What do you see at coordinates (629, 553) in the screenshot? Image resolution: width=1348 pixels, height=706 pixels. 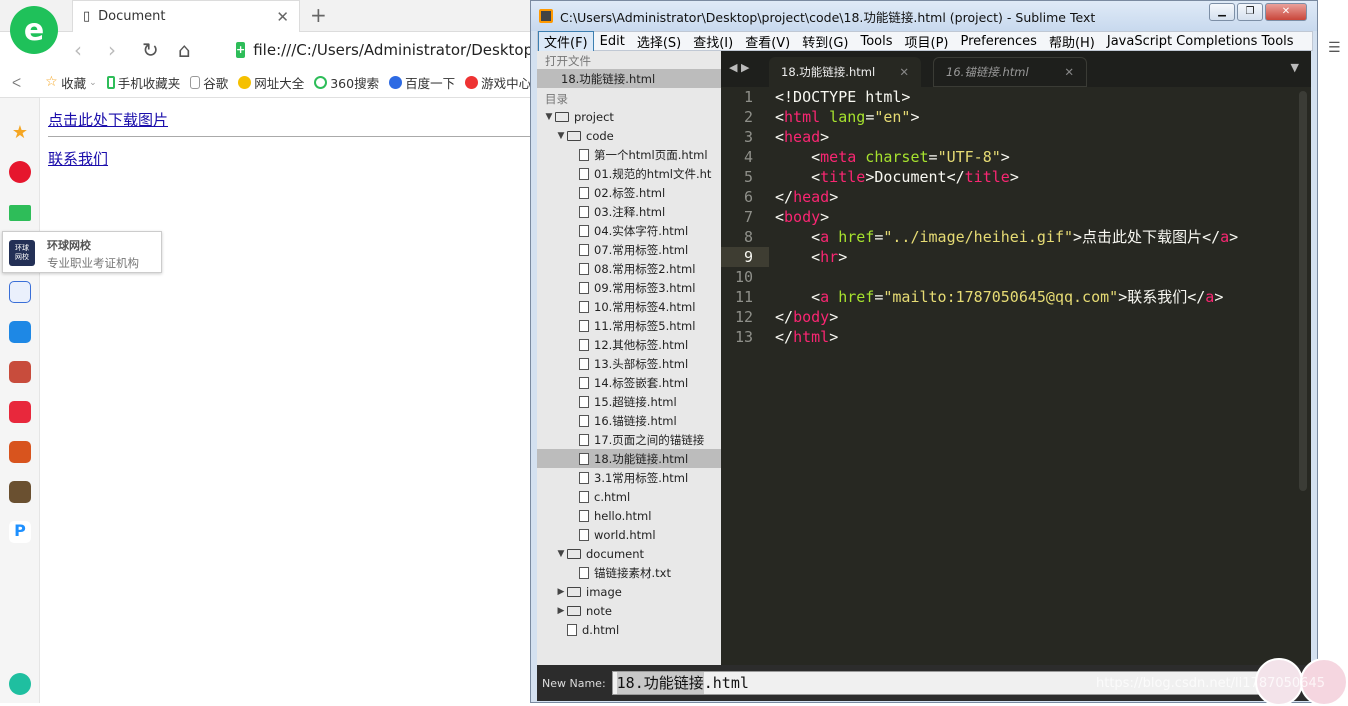 I see `folder-item: ▼ document` at bounding box center [629, 553].